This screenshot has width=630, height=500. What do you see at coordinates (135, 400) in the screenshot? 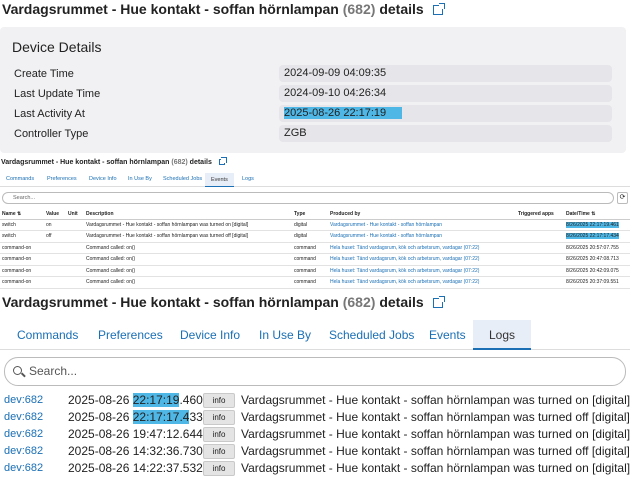
I see `log-timestamp: 2025-08-26 22:17:19.460` at bounding box center [135, 400].